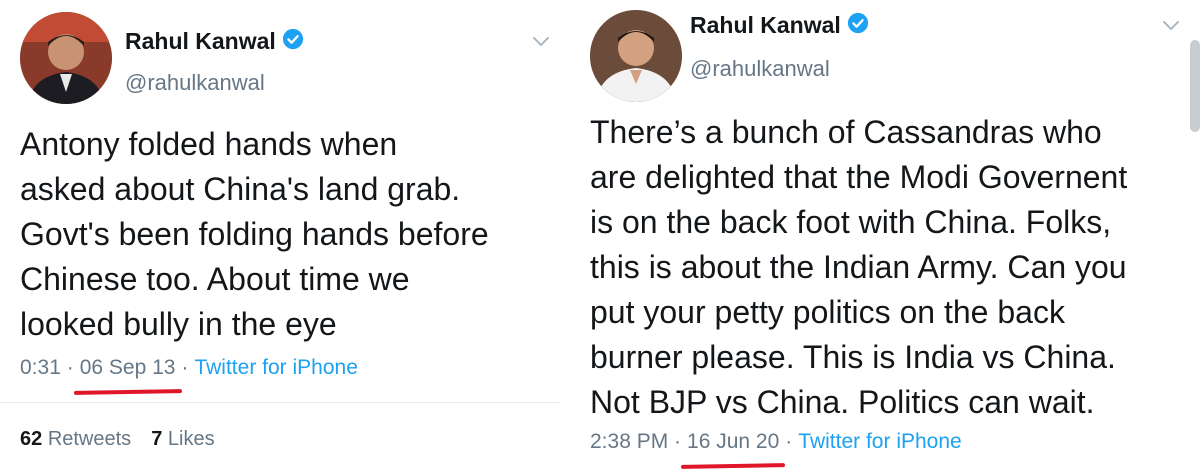  I want to click on tweet-date: 06 Sep 13, so click(128, 367).